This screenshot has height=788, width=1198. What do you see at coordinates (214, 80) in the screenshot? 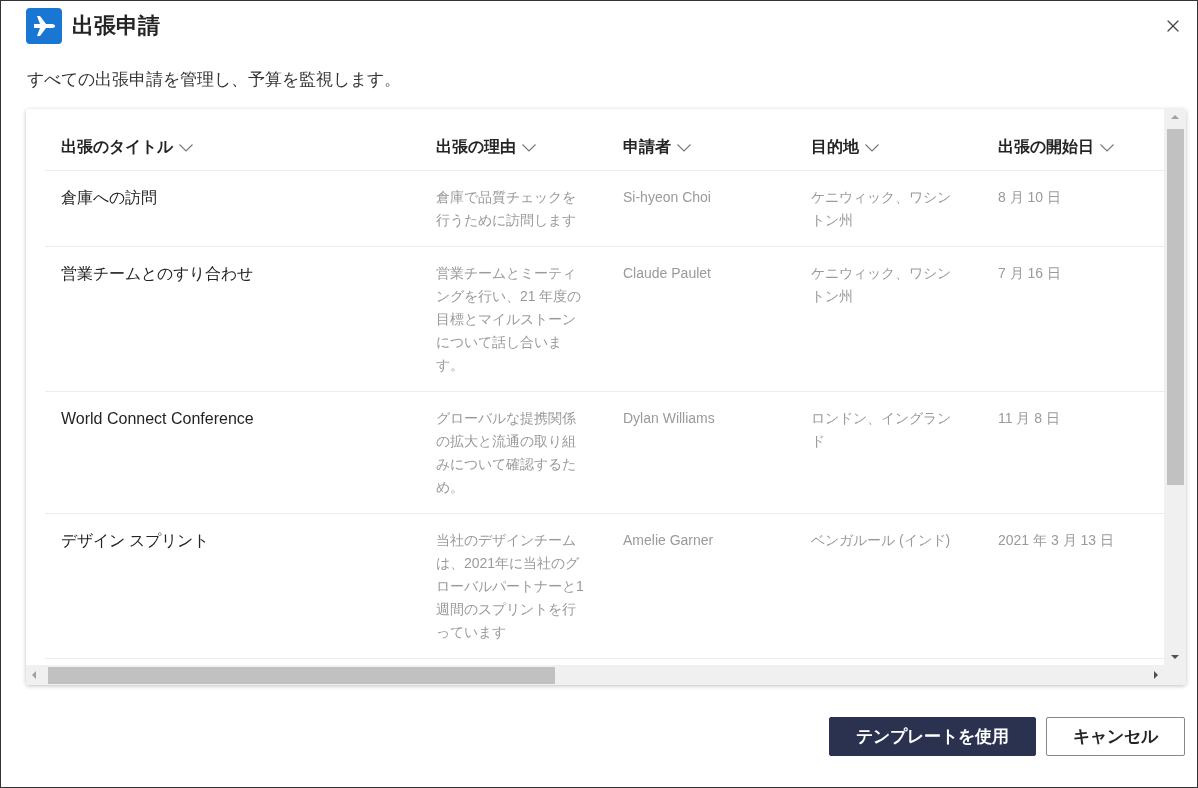
I see `dialog-description: すべての出張申請を管理し、予算を監視します。` at bounding box center [214, 80].